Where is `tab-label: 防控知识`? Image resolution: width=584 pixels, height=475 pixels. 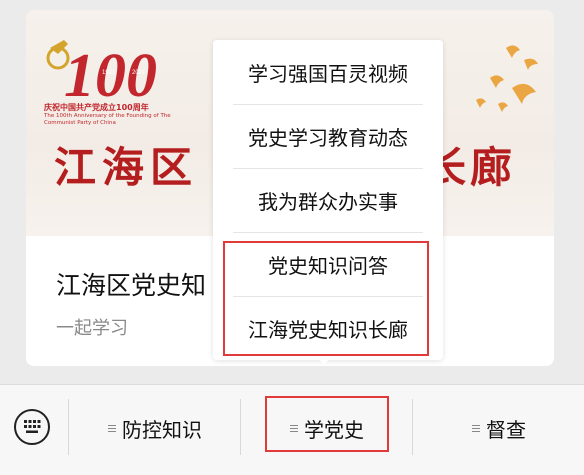 tab-label: 防控知识 is located at coordinates (162, 429).